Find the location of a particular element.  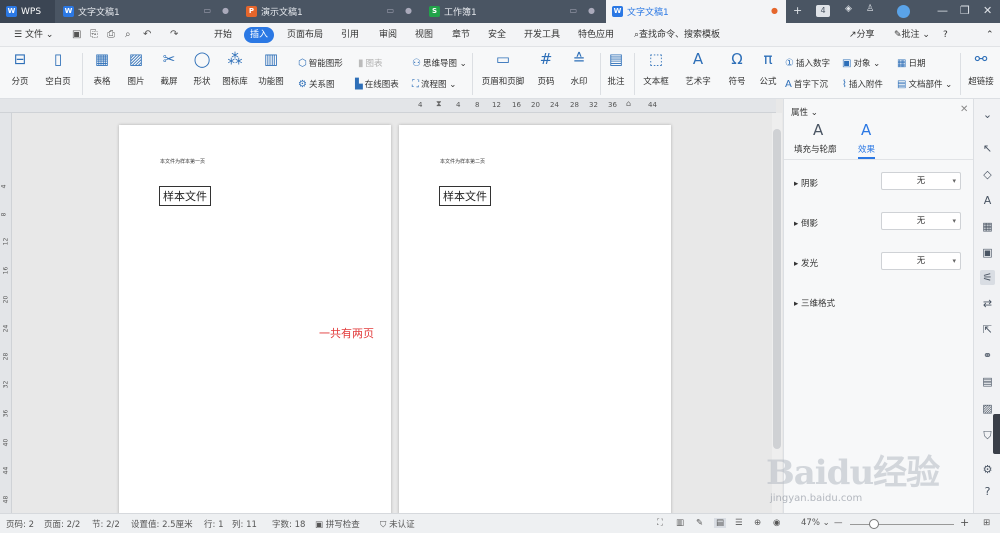

command-search: ⌕查找命令、搜索模板 is located at coordinates (677, 35).